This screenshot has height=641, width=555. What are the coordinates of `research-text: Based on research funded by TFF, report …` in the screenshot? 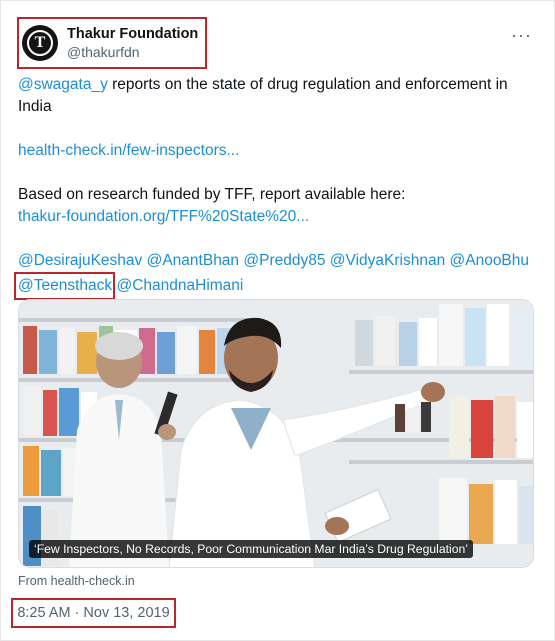 It's located at (212, 194).